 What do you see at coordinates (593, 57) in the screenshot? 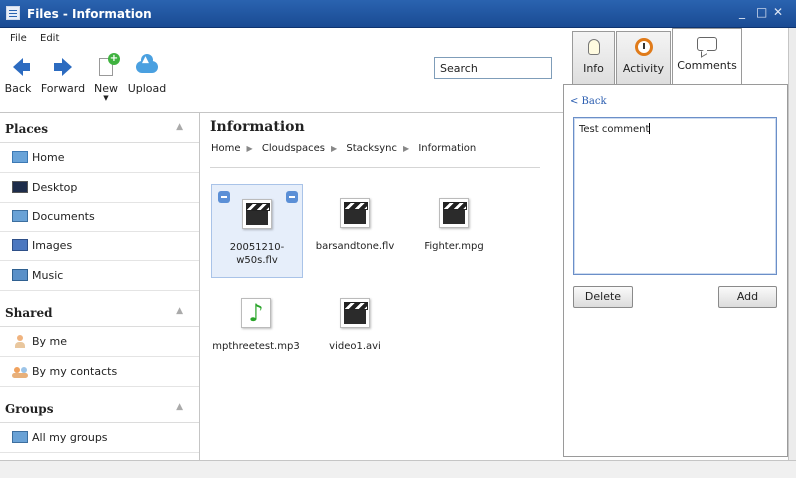
I see `tab-info: Info` at bounding box center [593, 57].